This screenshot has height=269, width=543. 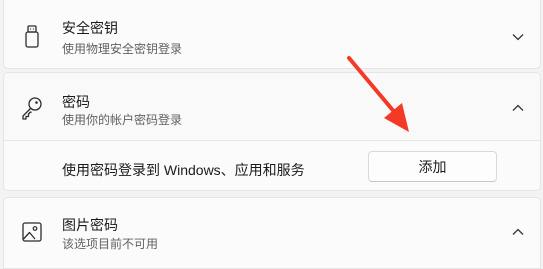 I want to click on usb-key-icon, so click(x=32, y=37).